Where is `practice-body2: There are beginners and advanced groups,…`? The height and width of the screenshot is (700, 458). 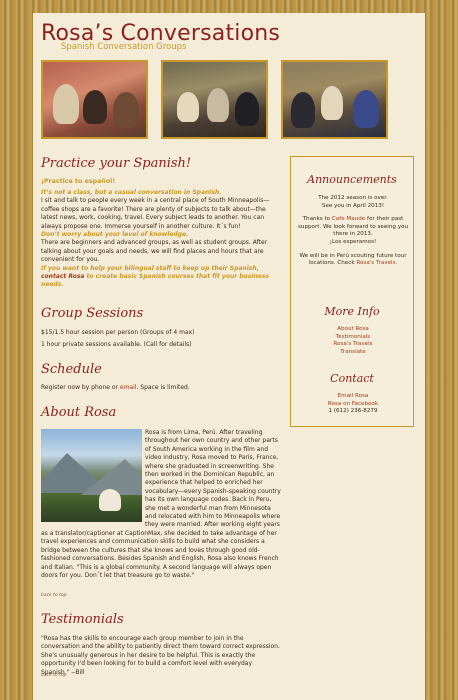 practice-body2: There are beginners and advanced groups,… is located at coordinates (154, 251).